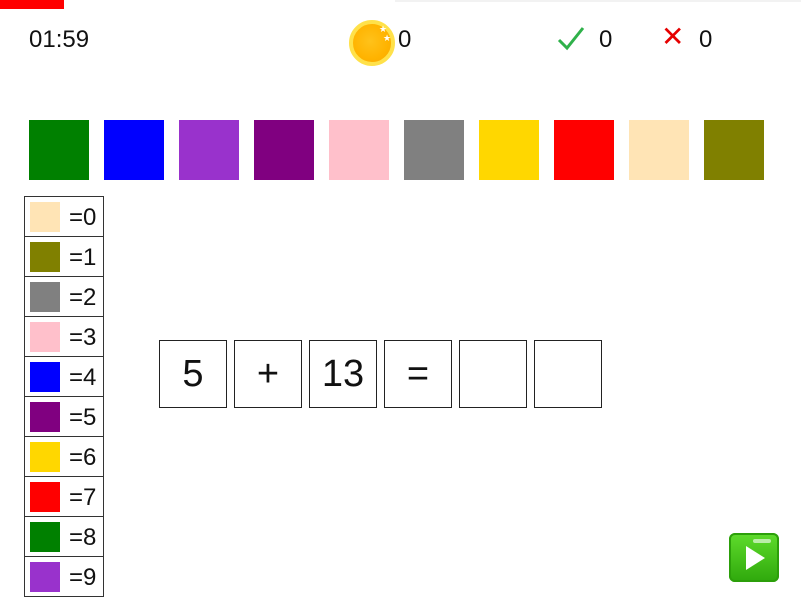 This screenshot has height=598, width=801. What do you see at coordinates (706, 39) in the screenshot?
I see `wrong-count: 0` at bounding box center [706, 39].